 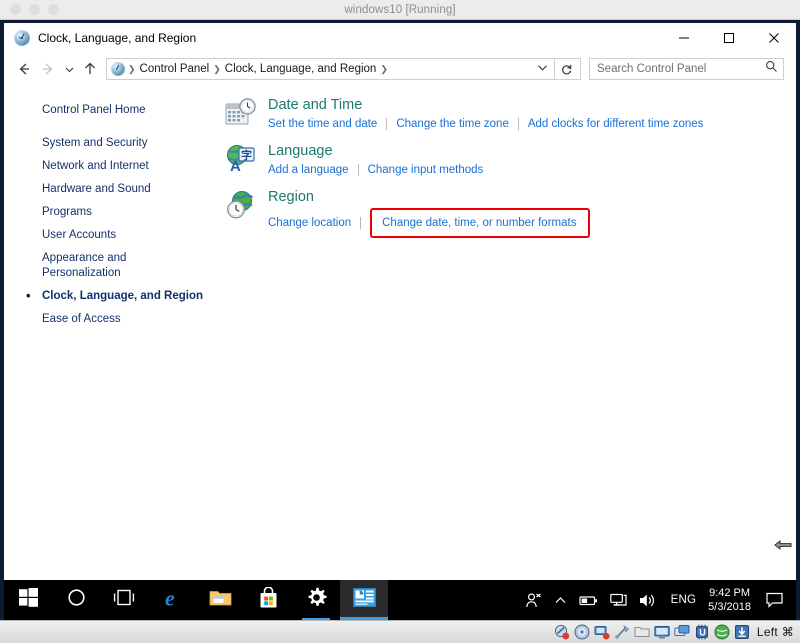 I want to click on microsoft-edge-button: e, so click(x=172, y=600).